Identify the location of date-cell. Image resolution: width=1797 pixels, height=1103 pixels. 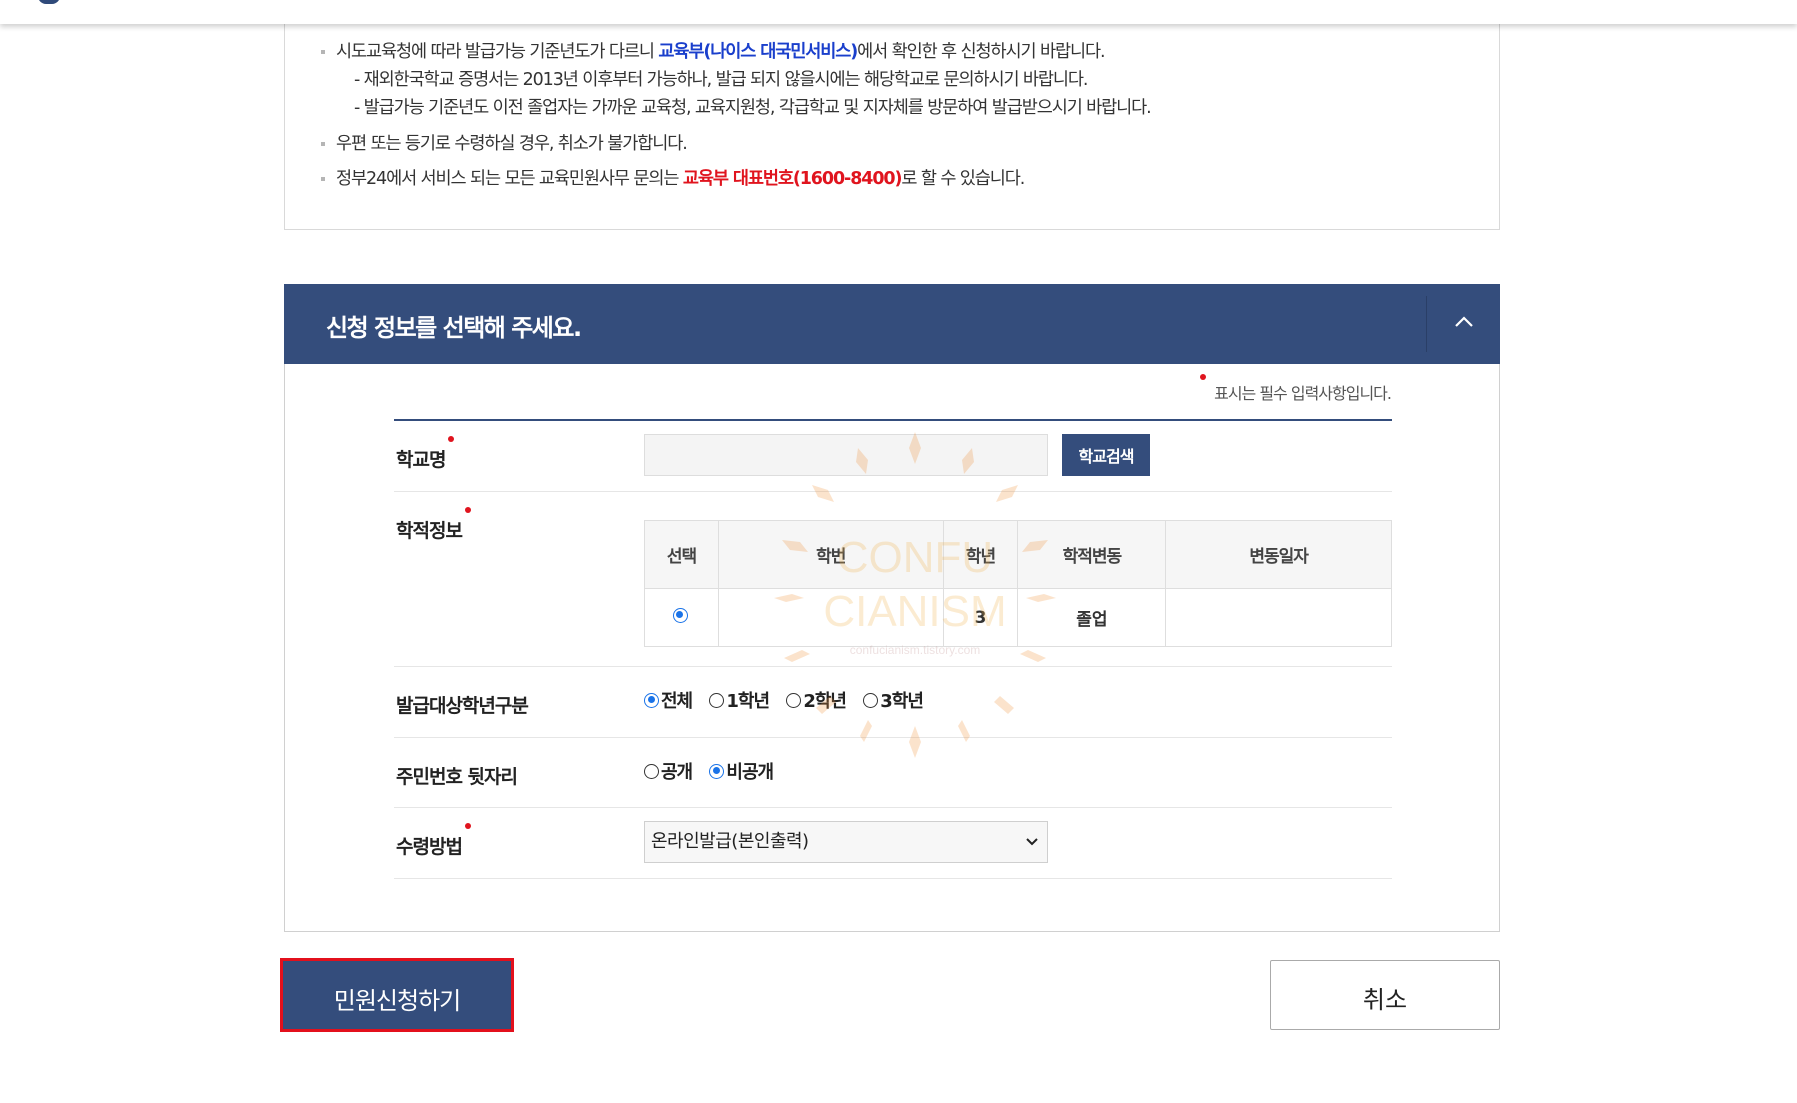
(1278, 617).